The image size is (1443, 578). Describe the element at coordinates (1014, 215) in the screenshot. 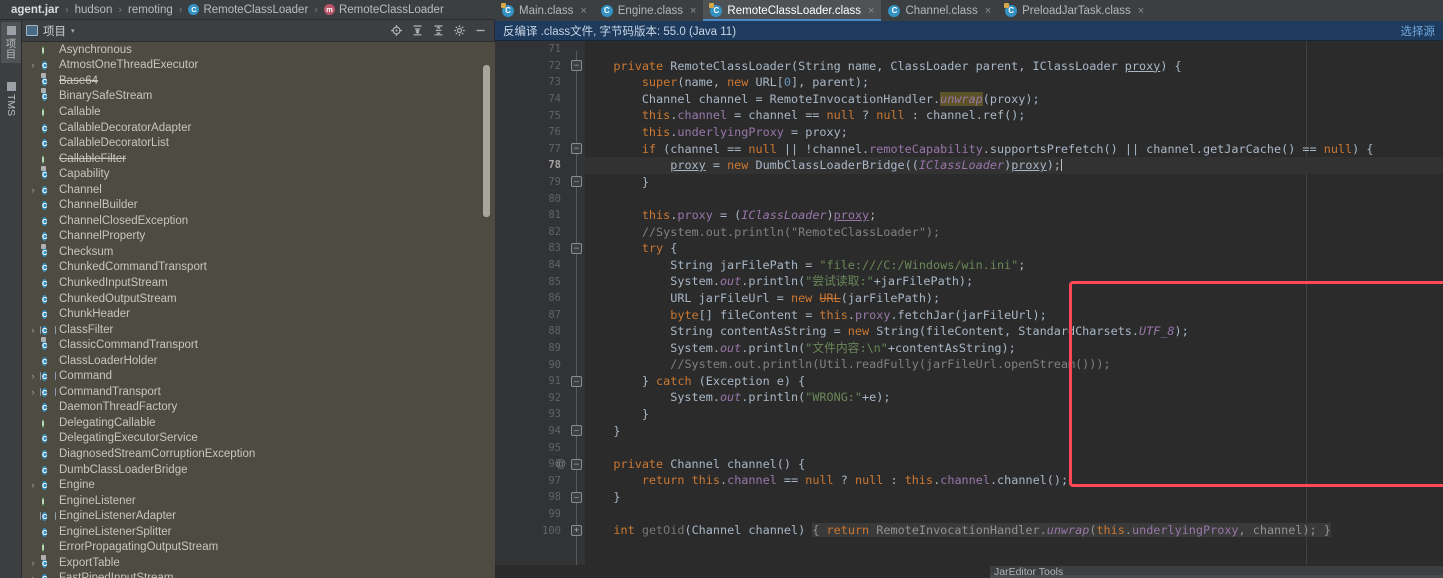

I see `code-line: this.proxy = (IClassLoader)proxy;` at that location.